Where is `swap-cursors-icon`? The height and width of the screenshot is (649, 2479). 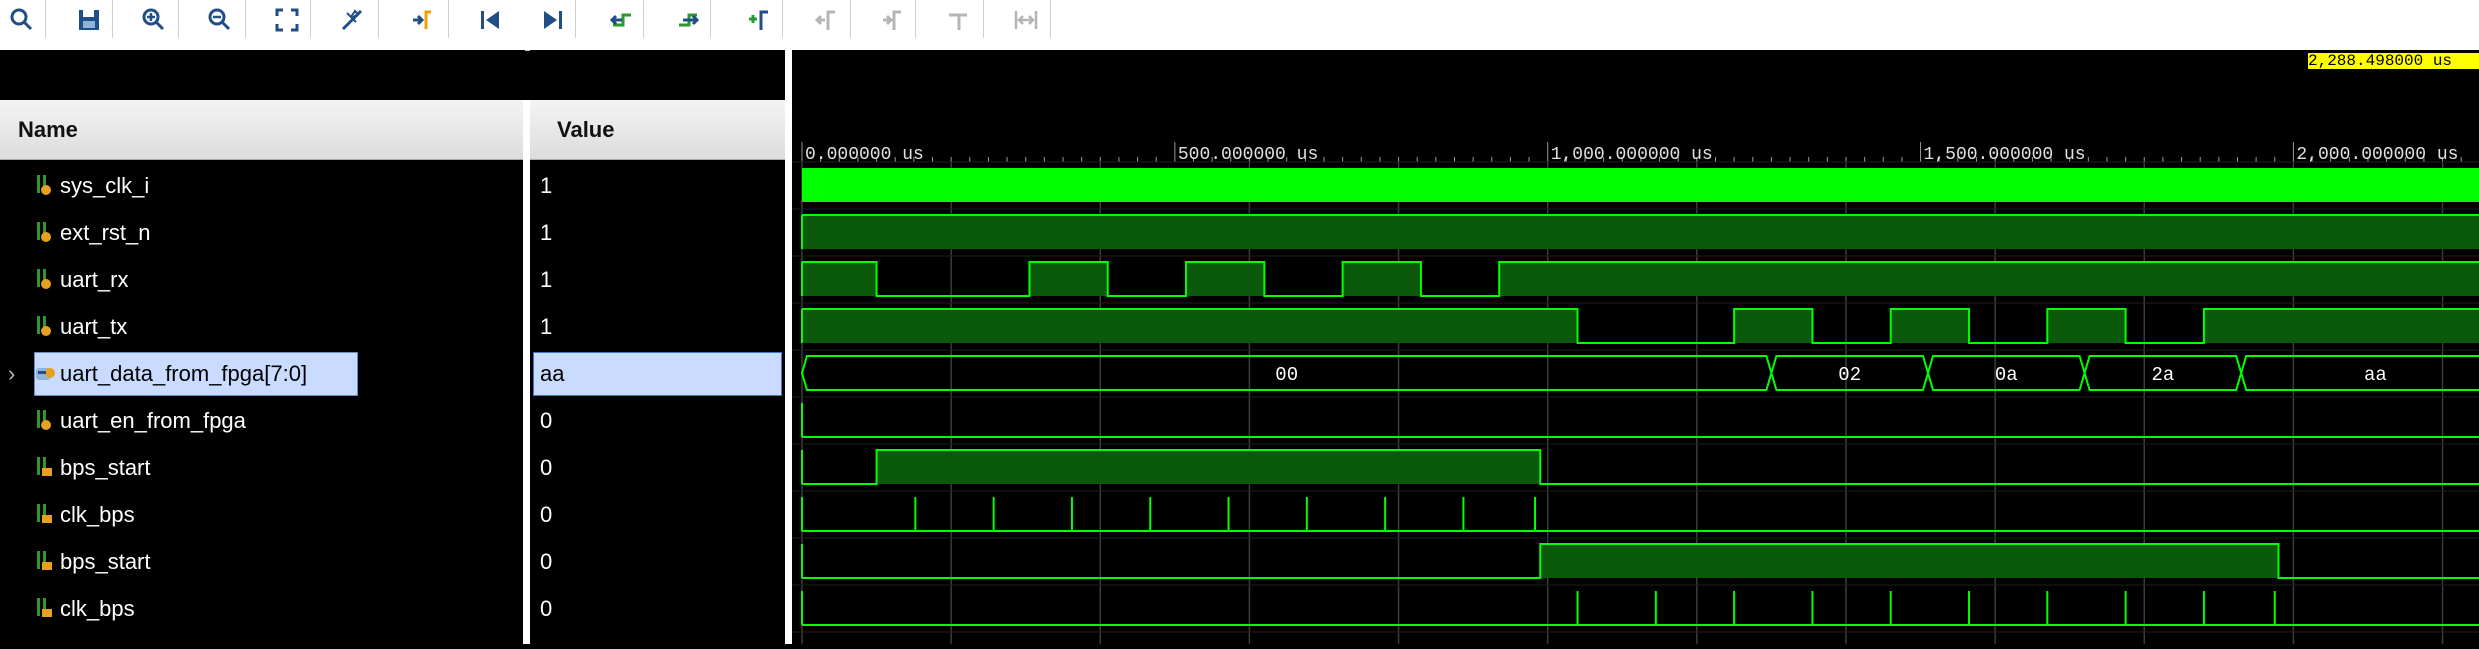
swap-cursors-icon is located at coordinates (958, 21).